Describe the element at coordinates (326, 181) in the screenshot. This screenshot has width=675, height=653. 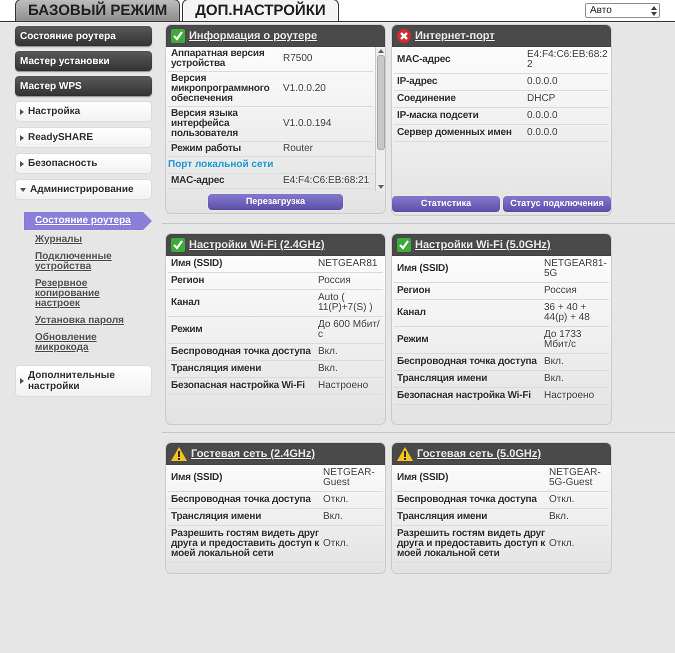
I see `row-value: E4:F4:C6:EB:68:21` at that location.